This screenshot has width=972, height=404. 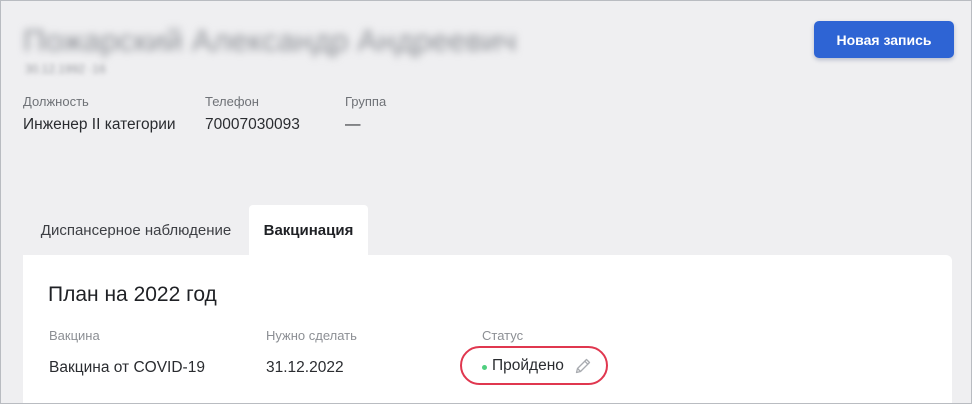 I want to click on plan-title: План на 2022 год, so click(x=132, y=294).